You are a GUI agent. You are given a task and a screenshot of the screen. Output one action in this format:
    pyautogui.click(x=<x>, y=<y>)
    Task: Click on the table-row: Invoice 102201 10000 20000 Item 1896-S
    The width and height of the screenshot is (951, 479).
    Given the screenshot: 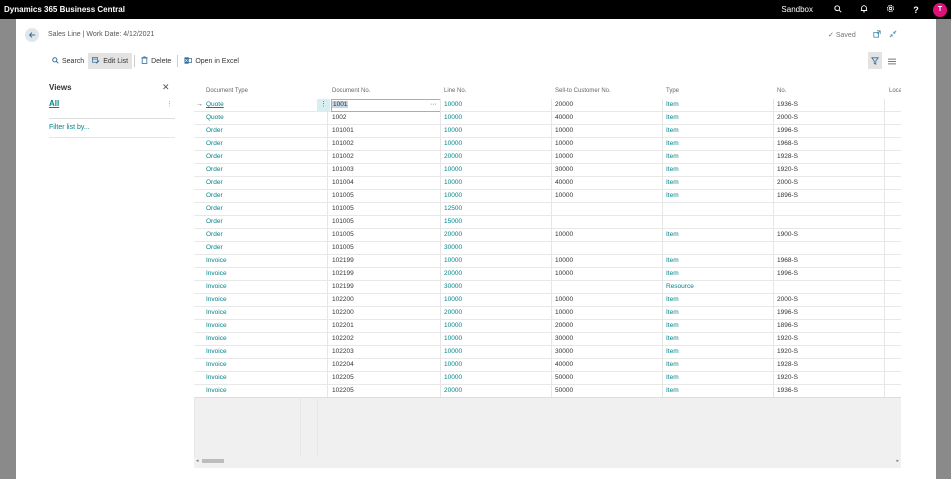 What is the action you would take?
    pyautogui.click(x=547, y=326)
    